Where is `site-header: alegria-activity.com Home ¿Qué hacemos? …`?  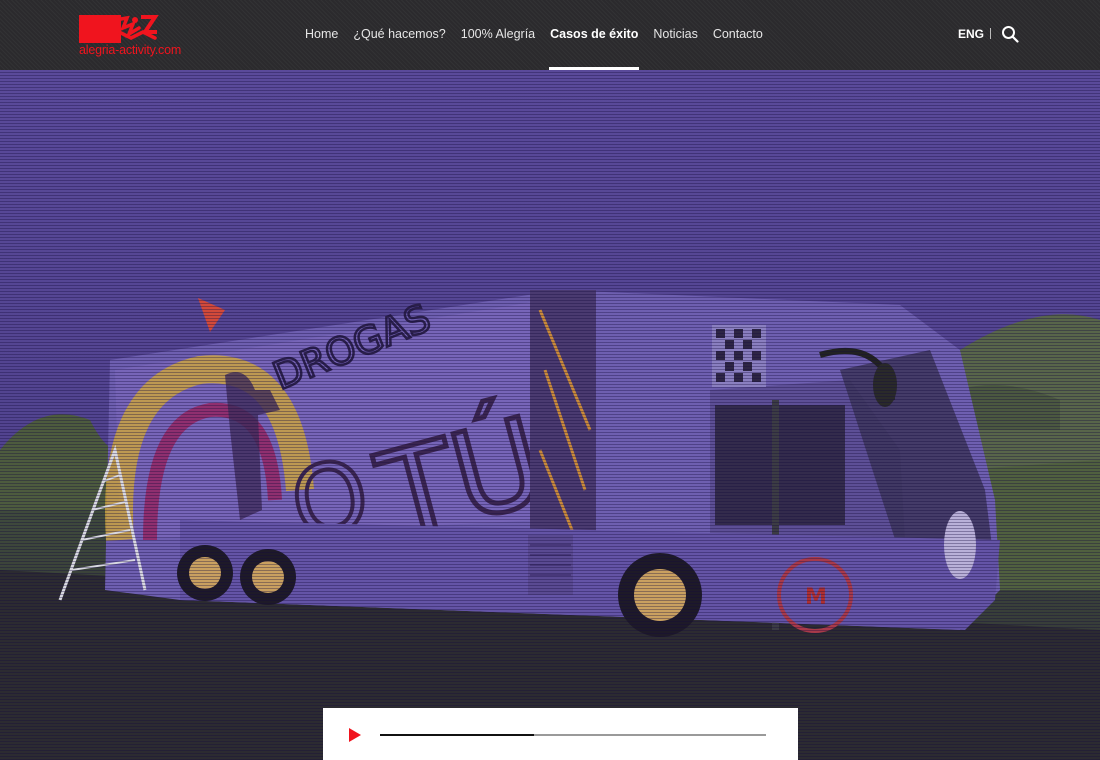 site-header: alegria-activity.com Home ¿Qué hacemos? … is located at coordinates (550, 35).